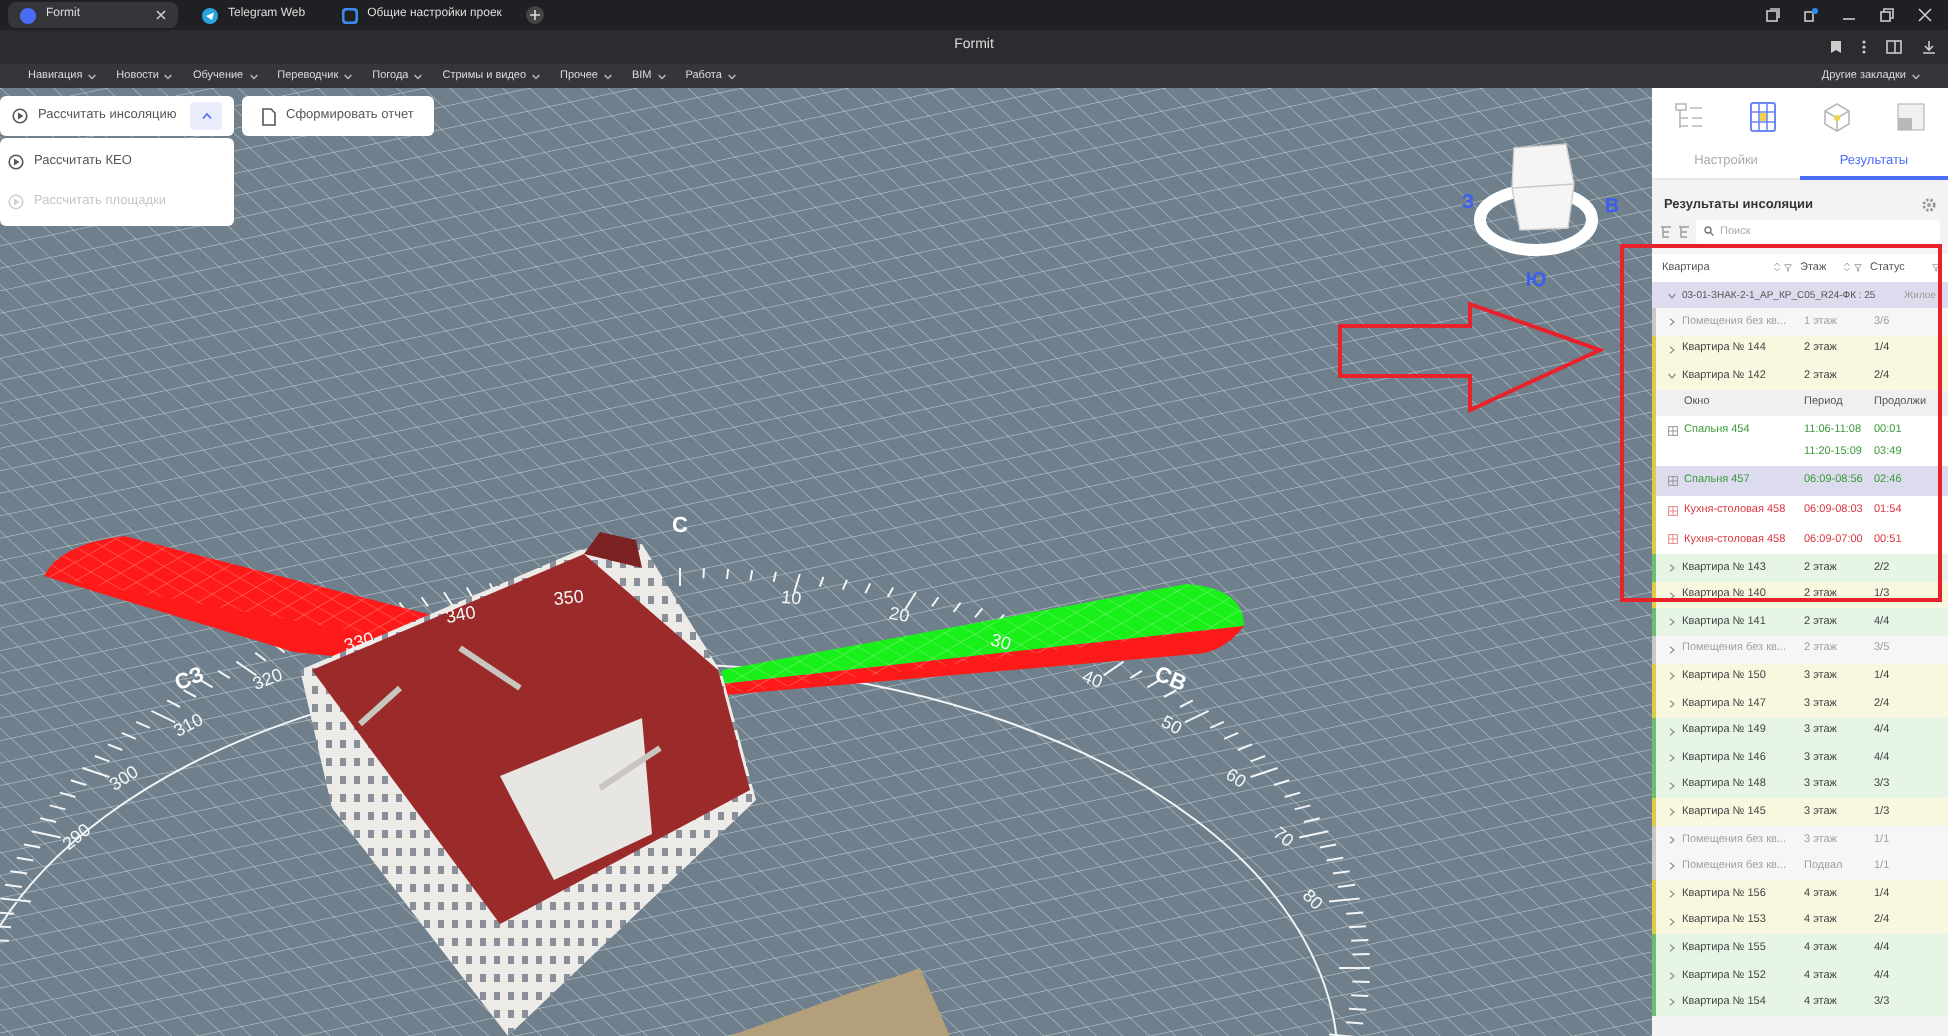 The height and width of the screenshot is (1036, 1948). I want to click on download-icon, so click(1929, 47).